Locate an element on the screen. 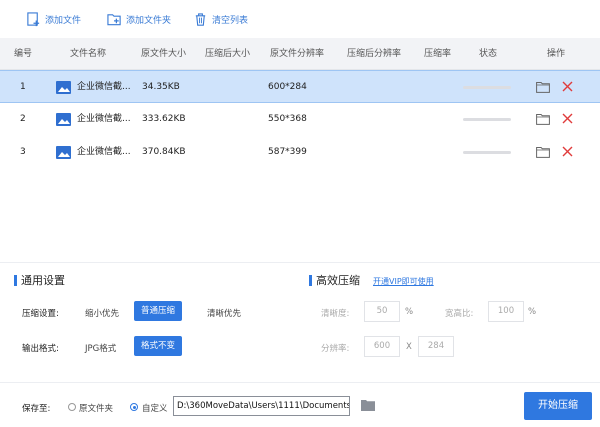  custom-label: 自定义 is located at coordinates (155, 408).